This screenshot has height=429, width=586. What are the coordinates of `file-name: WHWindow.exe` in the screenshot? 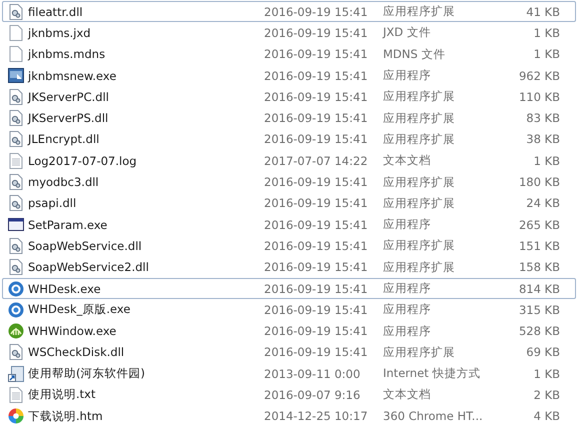 It's located at (73, 331).